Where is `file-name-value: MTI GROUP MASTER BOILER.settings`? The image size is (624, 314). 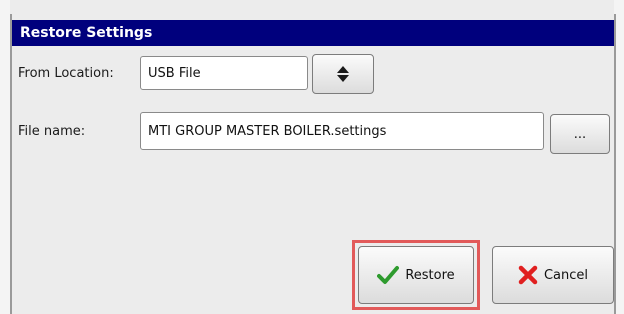
file-name-value: MTI GROUP MASTER BOILER.settings is located at coordinates (267, 131).